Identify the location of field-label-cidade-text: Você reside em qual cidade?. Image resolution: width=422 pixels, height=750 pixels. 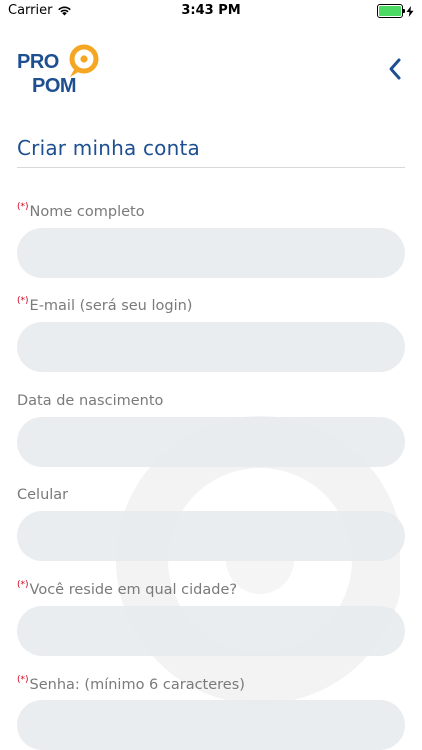
(133, 590).